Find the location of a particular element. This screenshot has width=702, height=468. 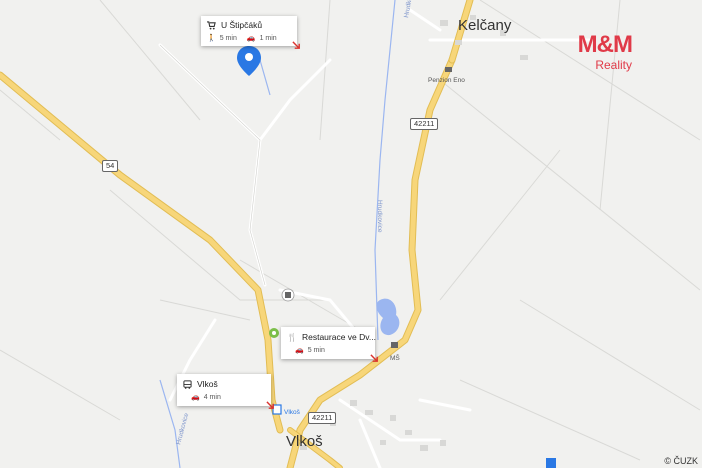

bus-icon is located at coordinates (187, 384).